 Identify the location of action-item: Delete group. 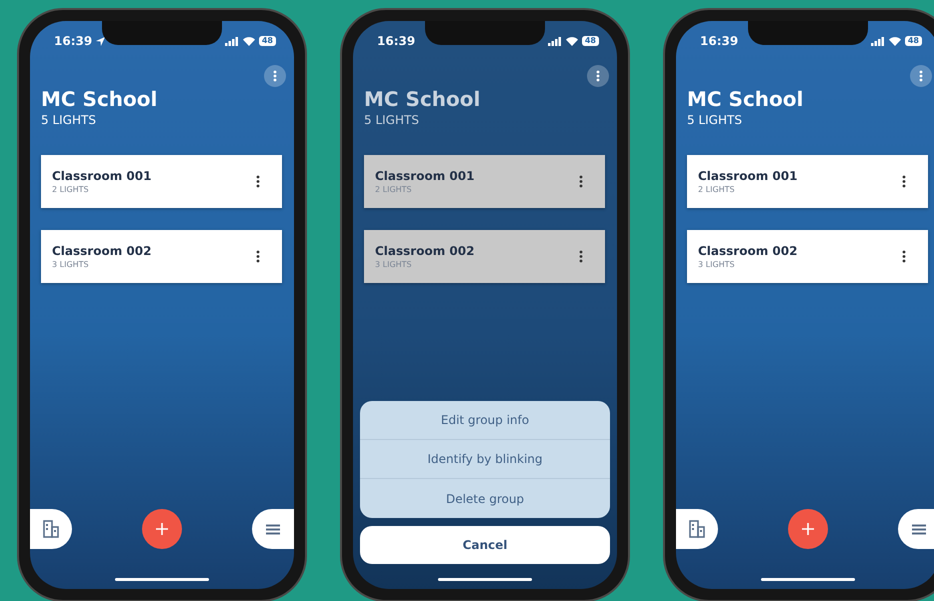
(485, 498).